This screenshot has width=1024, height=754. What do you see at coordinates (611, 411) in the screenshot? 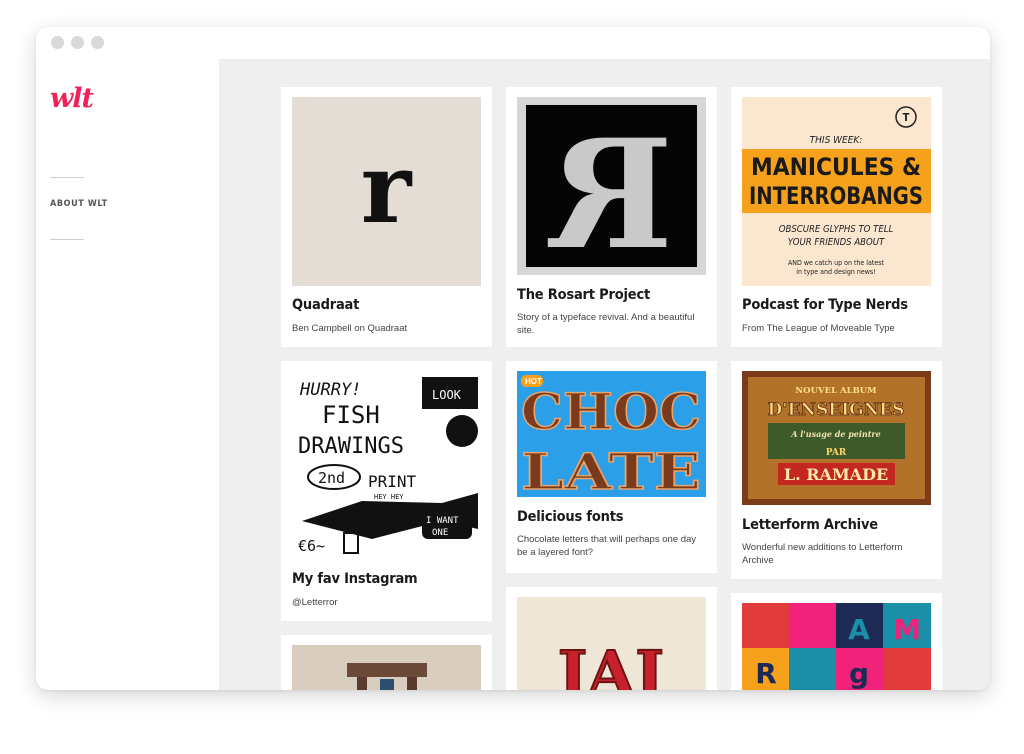
I see `choc-row-1: CHOC` at bounding box center [611, 411].